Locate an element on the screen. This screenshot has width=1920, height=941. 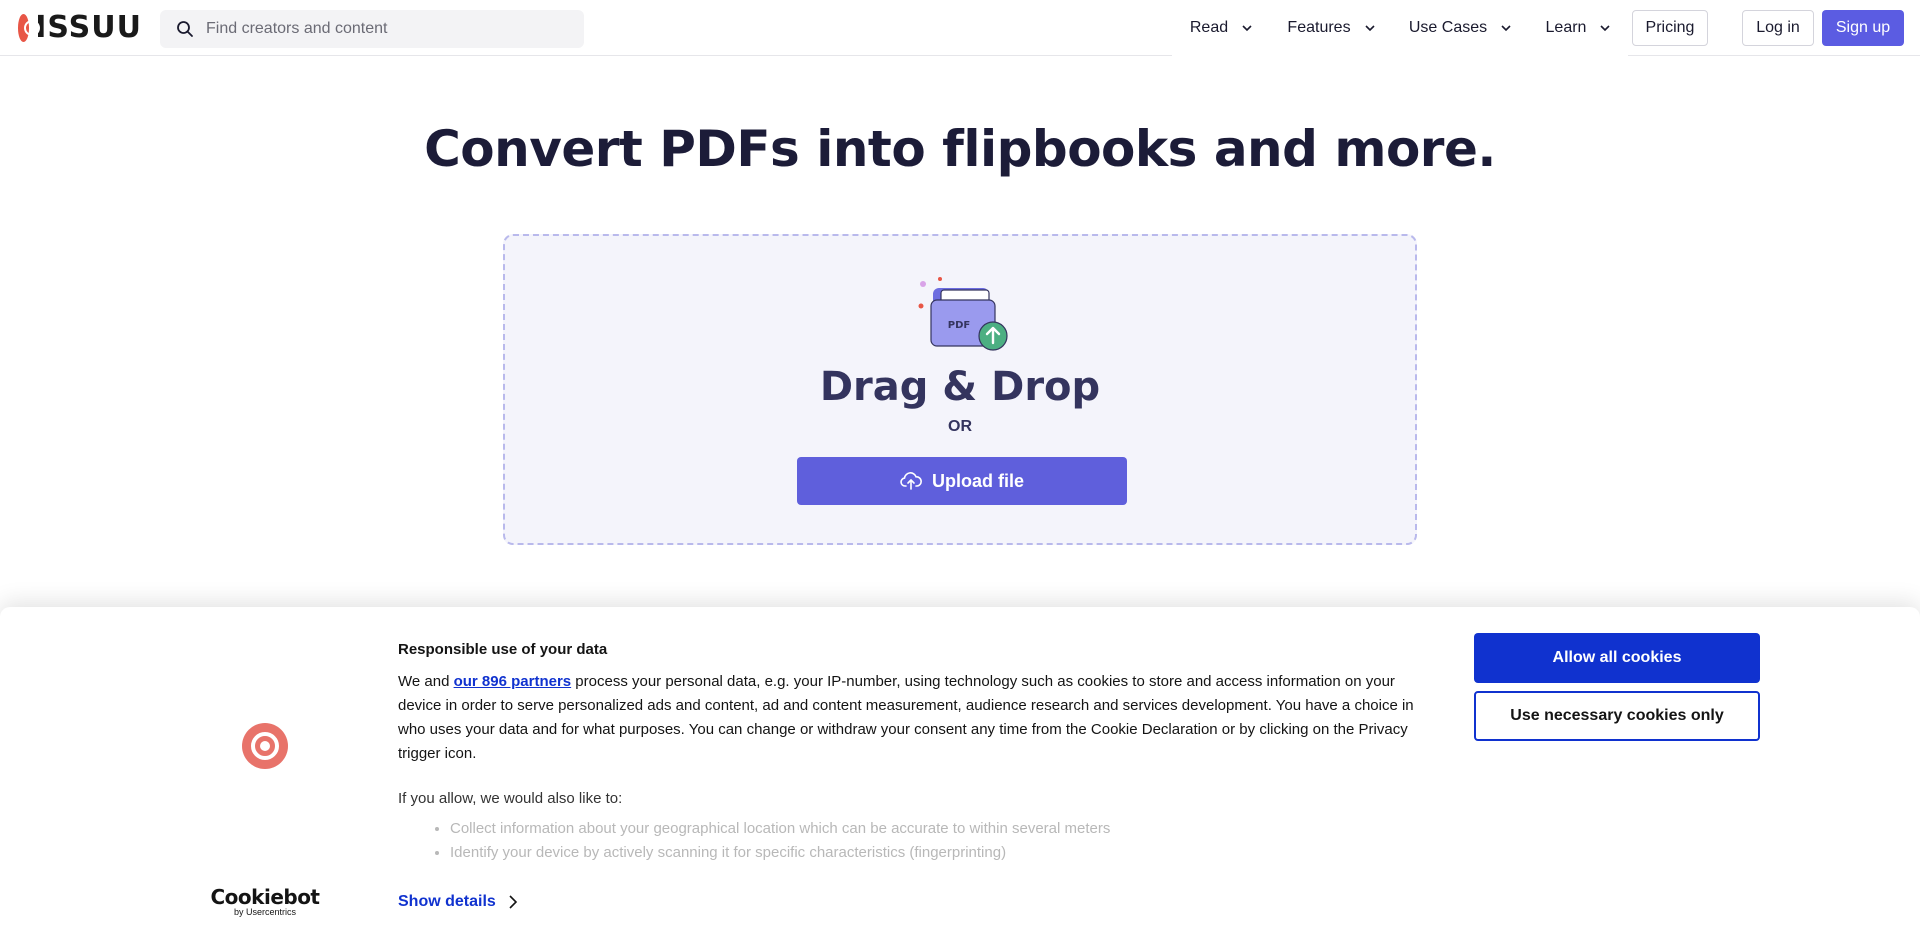
allow-all-cookies-button: Allow all cookies is located at coordinates (1617, 658).